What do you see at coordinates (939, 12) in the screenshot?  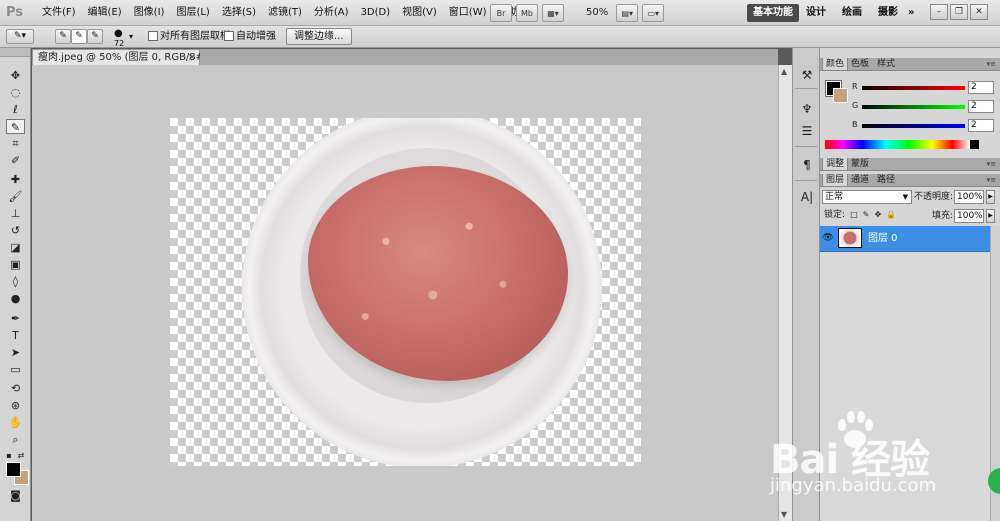 I see `minimize-button: –` at bounding box center [939, 12].